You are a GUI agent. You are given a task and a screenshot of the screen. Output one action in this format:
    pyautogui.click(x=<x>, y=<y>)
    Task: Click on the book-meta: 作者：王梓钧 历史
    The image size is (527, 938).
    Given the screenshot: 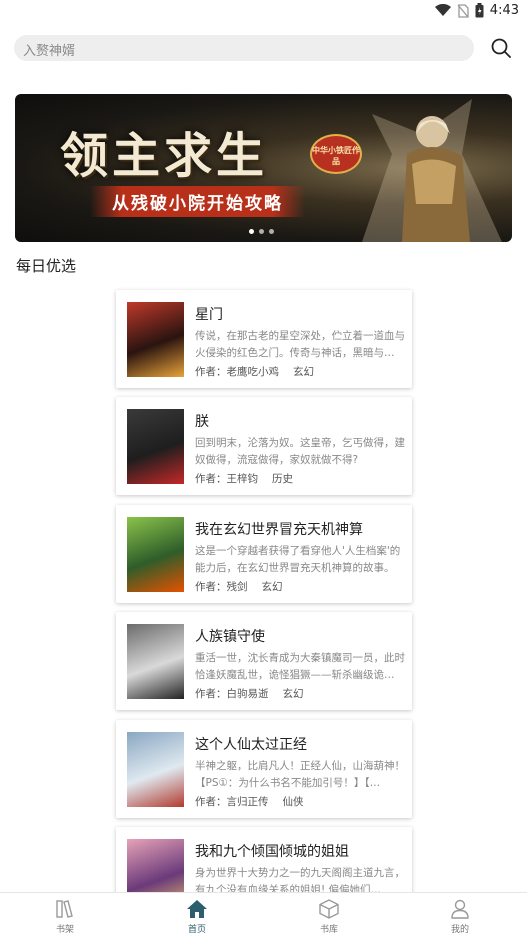 What is the action you would take?
    pyautogui.click(x=244, y=478)
    